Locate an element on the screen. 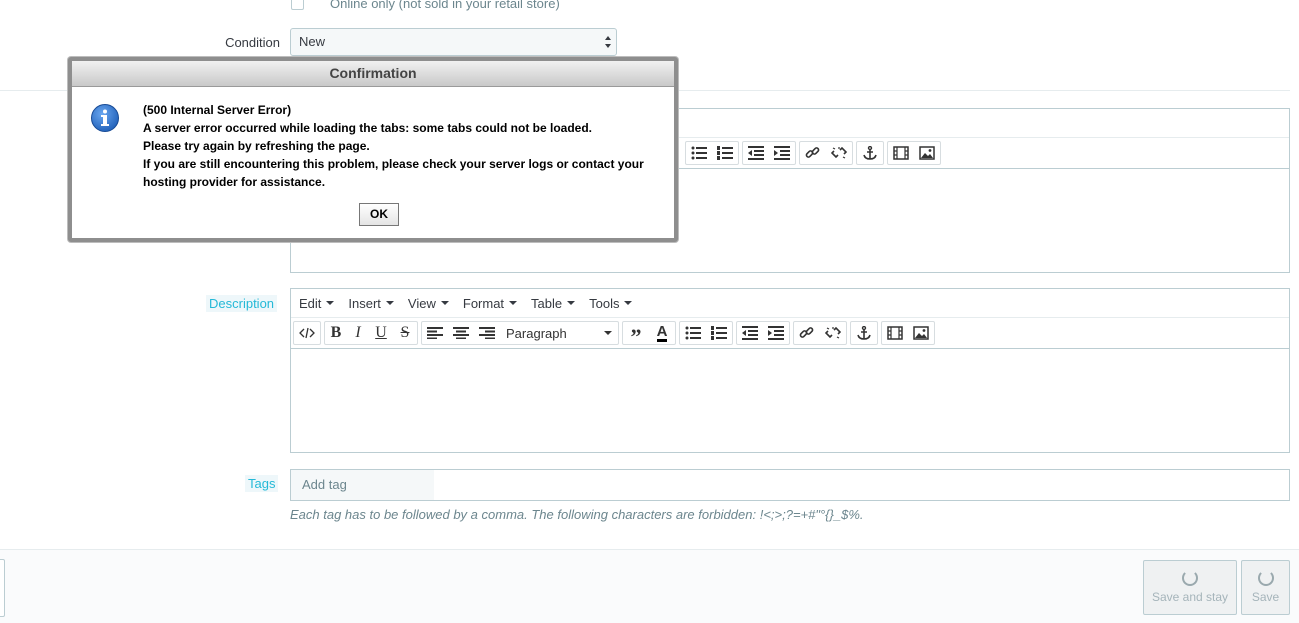 This screenshot has width=1299, height=623. save-and-stay-button: Save and stay is located at coordinates (1190, 587).